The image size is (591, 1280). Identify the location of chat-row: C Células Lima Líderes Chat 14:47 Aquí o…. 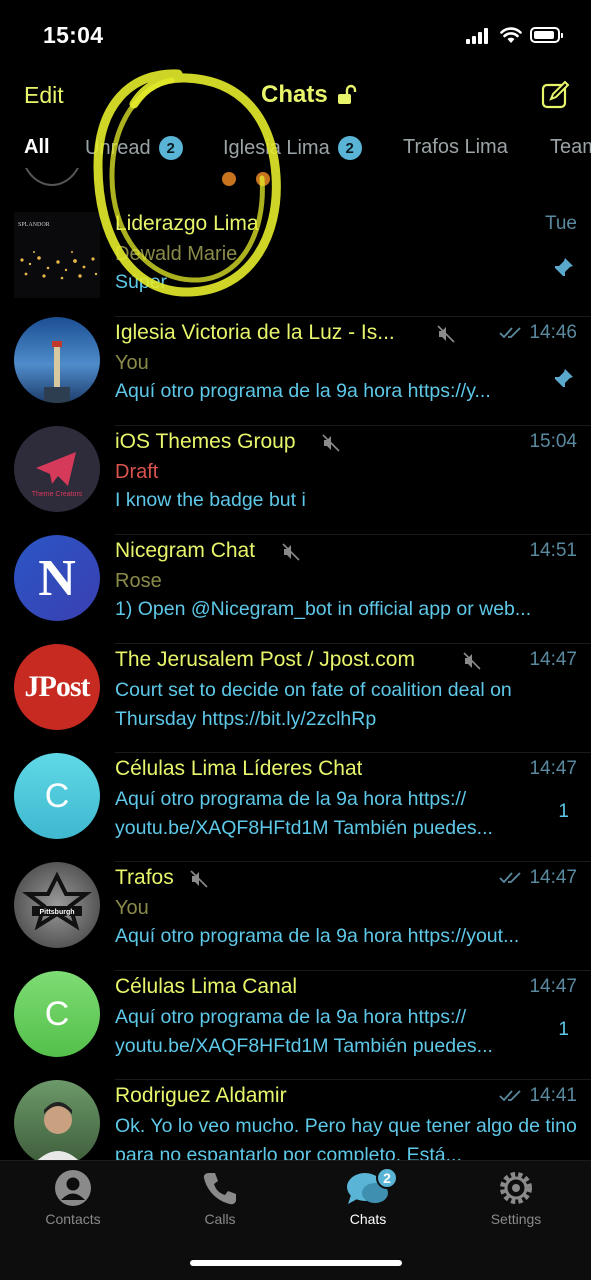
(295, 807).